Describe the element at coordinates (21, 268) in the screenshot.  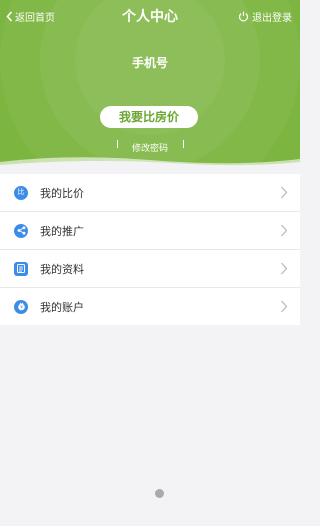
I see `profile-doc-icon` at that location.